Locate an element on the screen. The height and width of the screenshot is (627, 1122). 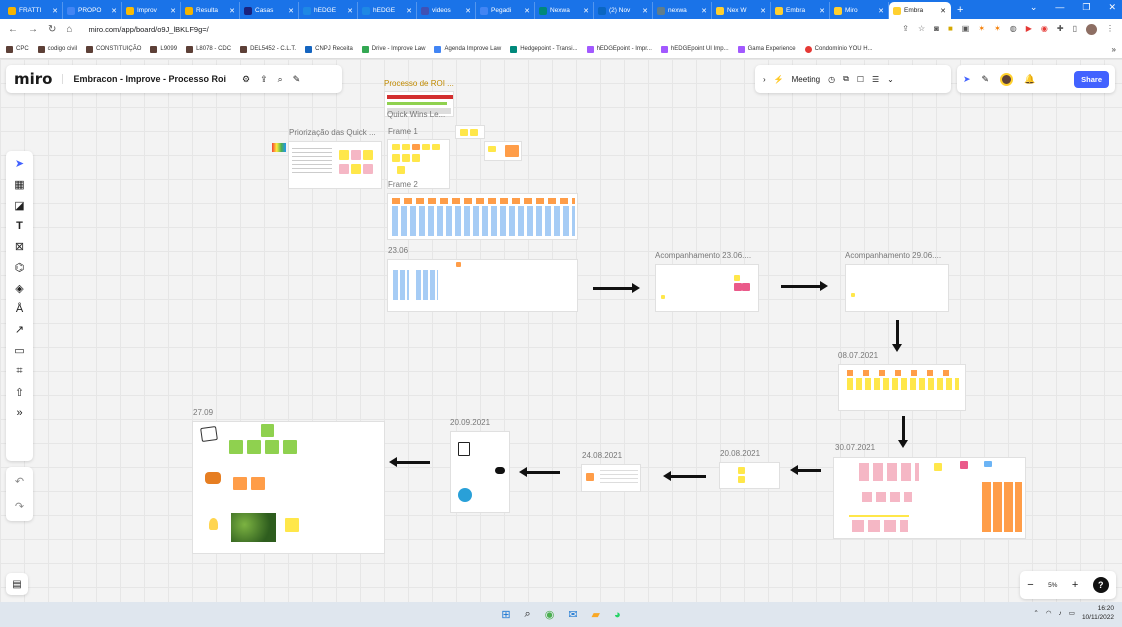
notes-icon: ☰ is located at coordinates (875, 79).